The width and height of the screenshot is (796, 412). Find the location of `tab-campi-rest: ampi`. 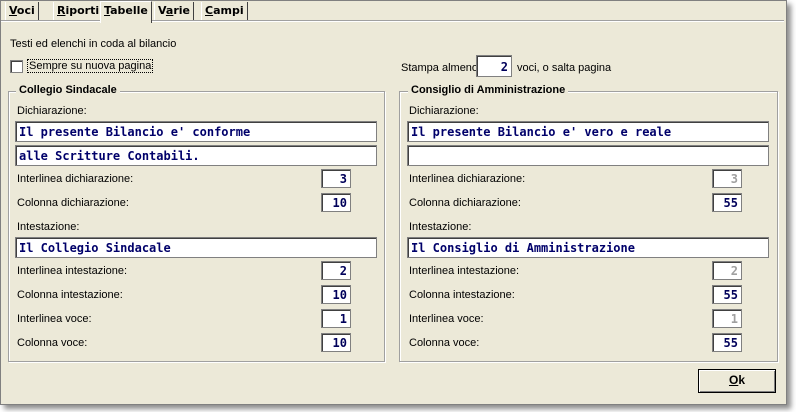

tab-campi-rest: ampi is located at coordinates (228, 10).